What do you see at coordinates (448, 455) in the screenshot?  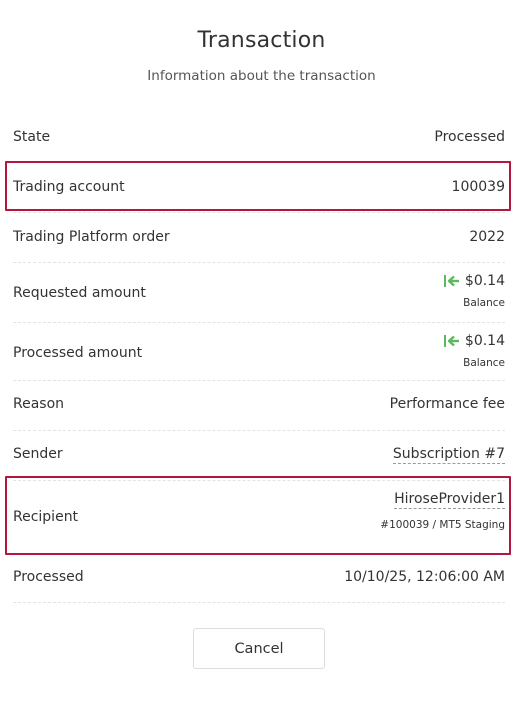 I see `sender-link: Subscription #7` at bounding box center [448, 455].